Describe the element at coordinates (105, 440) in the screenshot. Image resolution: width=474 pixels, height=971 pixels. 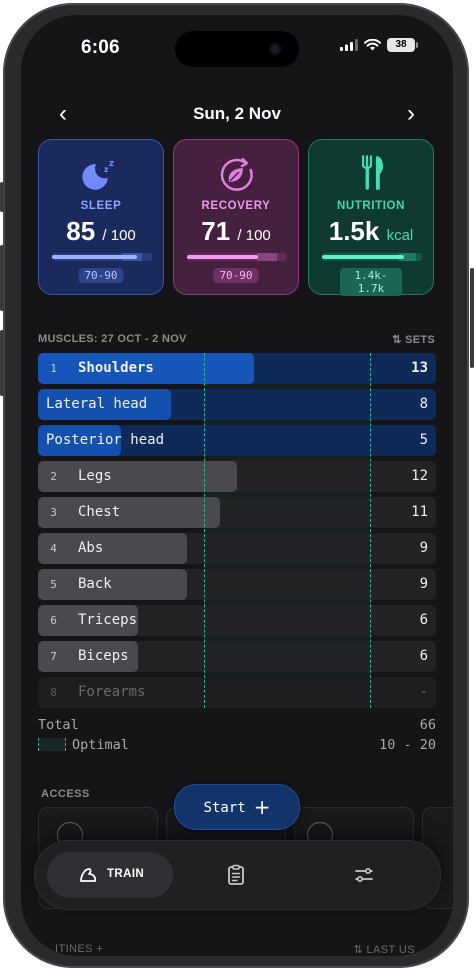
I see `muscle-name: Posterior head` at that location.